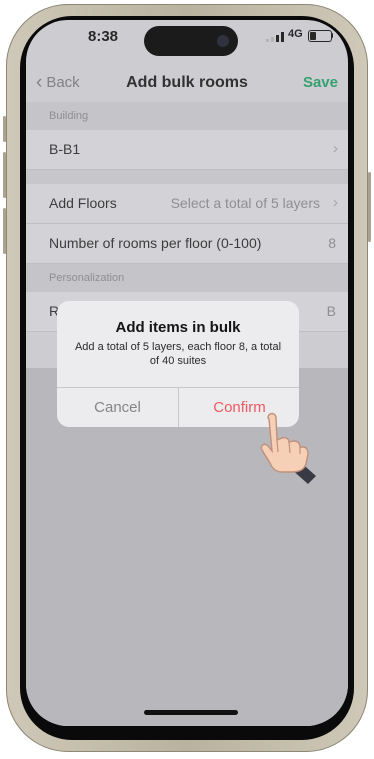 The width and height of the screenshot is (374, 759). I want to click on volume-down-button, so click(4, 231).